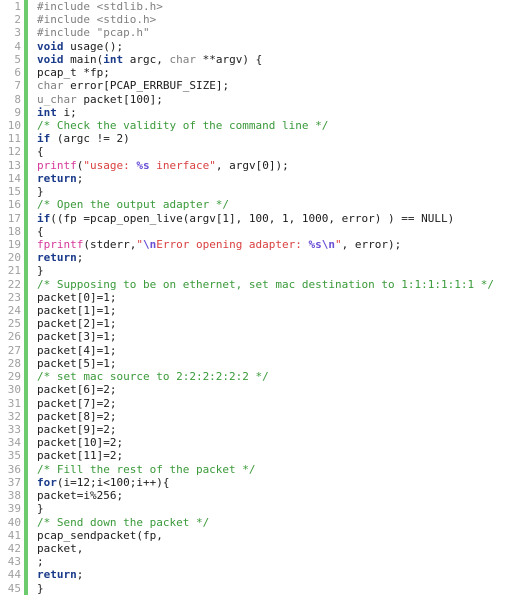 Image resolution: width=527 pixels, height=595 pixels. I want to click on code-line: 45}, so click(263, 588).